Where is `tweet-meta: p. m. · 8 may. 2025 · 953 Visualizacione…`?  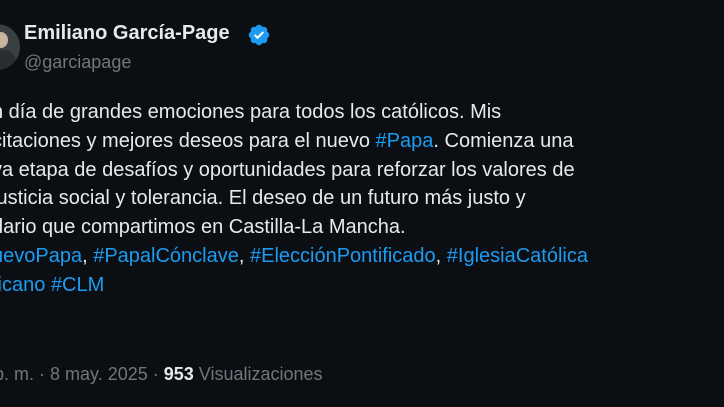
tweet-meta: p. m. · 8 may. 2025 · 953 Visualizacione… is located at coordinates (161, 374).